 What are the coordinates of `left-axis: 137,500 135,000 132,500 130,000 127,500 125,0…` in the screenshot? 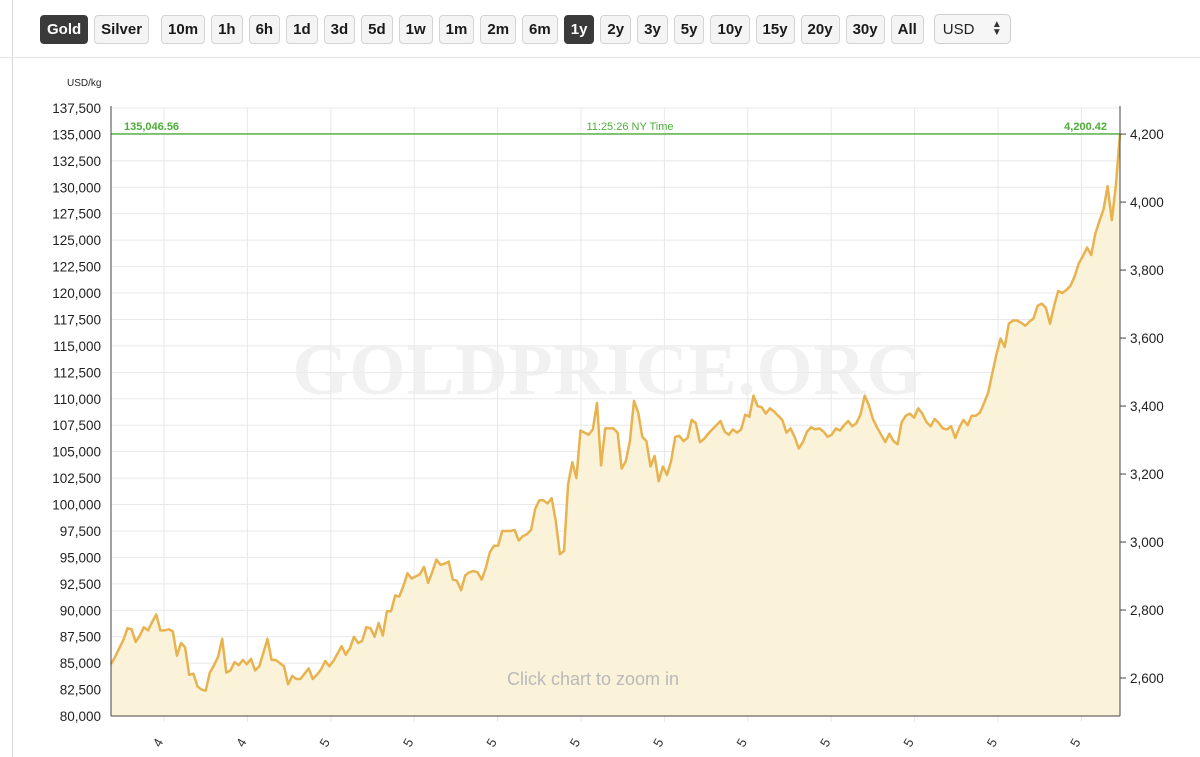 It's located at (82, 412).